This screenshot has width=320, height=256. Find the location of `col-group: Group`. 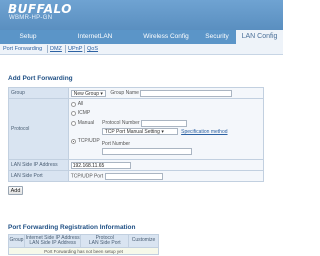

col-group: Group is located at coordinates (16, 241).